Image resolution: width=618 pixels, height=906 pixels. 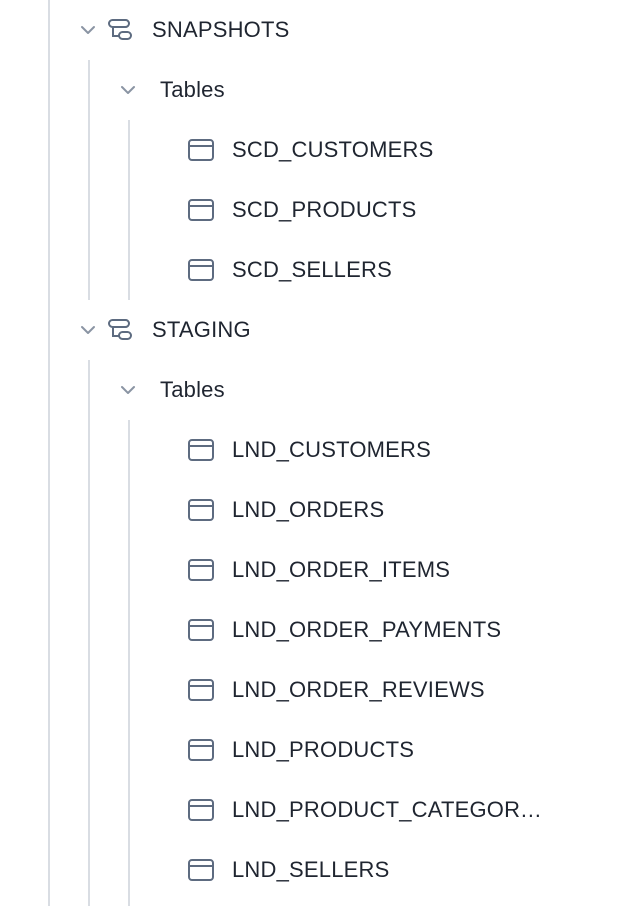 What do you see at coordinates (358, 689) in the screenshot?
I see `table-label: LND_ORDER_REVIEWS` at bounding box center [358, 689].